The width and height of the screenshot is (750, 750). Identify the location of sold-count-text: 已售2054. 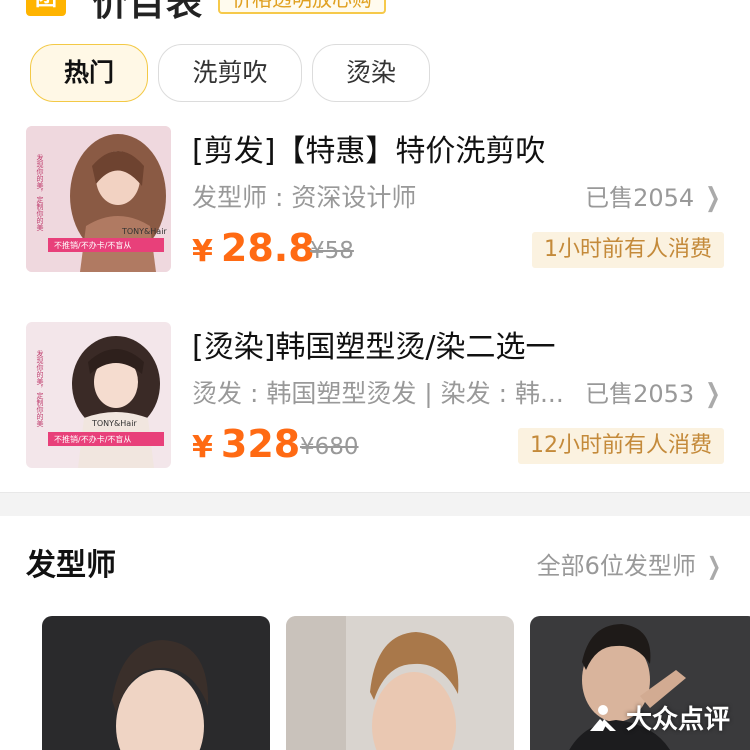
(640, 198).